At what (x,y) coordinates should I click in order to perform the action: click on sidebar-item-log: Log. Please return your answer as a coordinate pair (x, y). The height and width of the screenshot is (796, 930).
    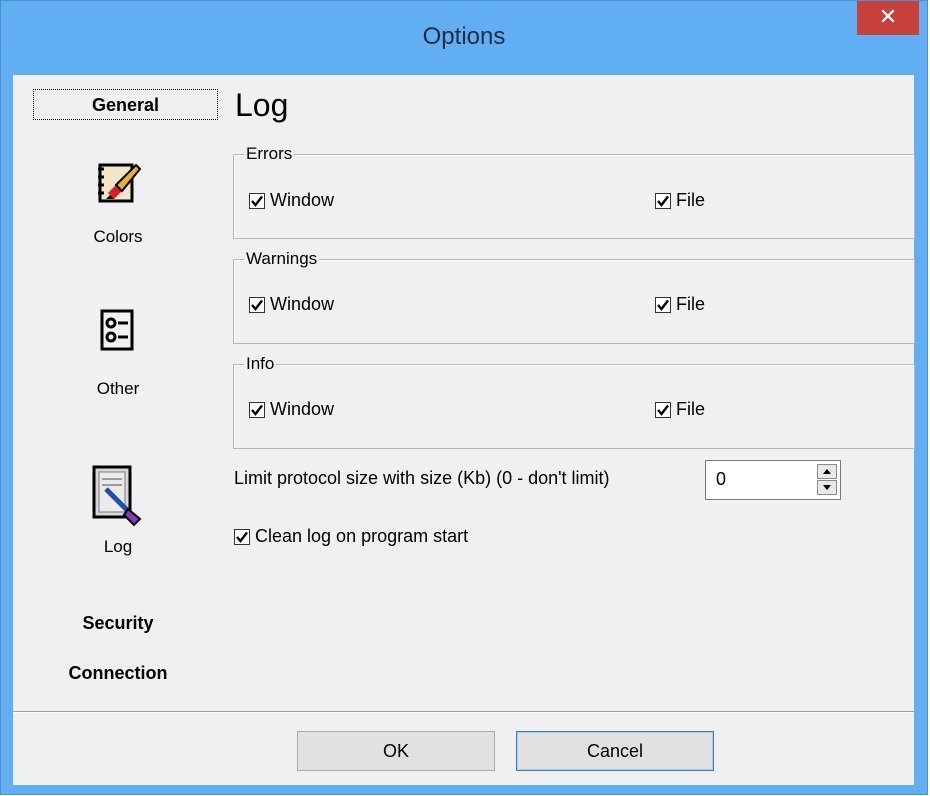
    Looking at the image, I should click on (118, 514).